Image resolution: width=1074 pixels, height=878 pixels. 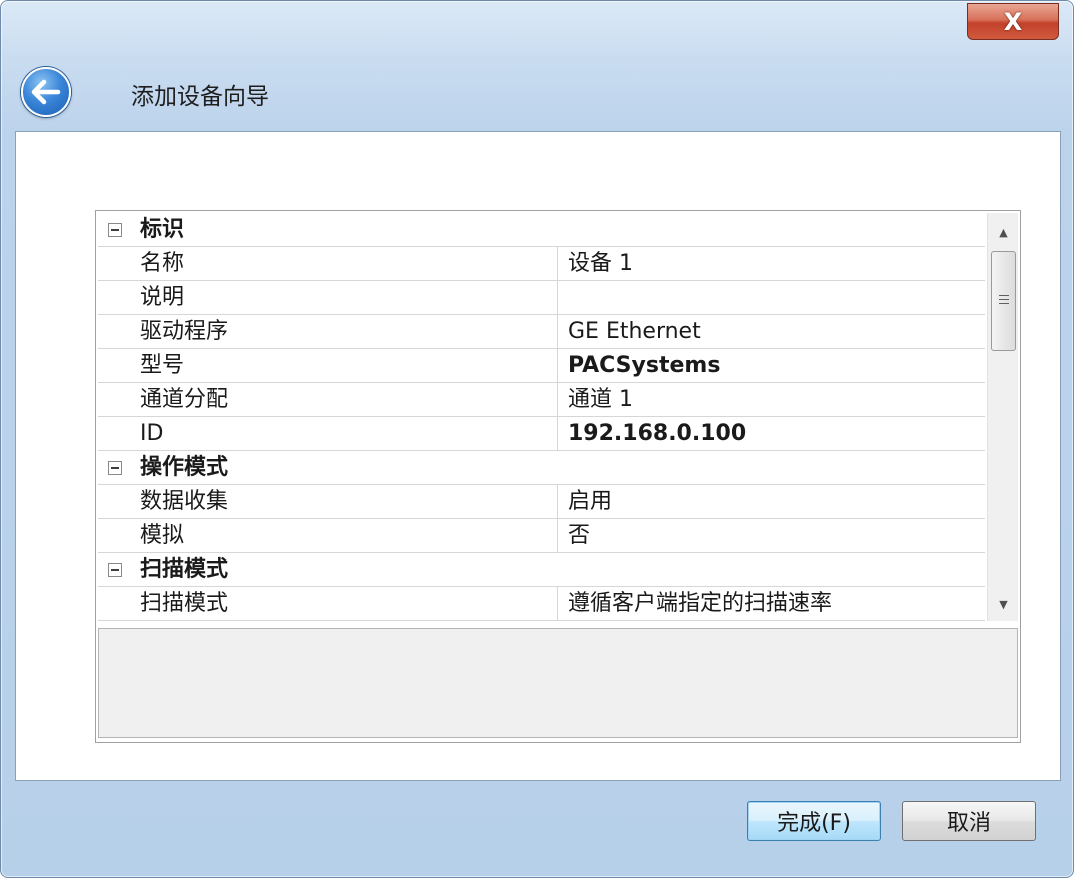 I want to click on property-name: 说明, so click(x=328, y=297).